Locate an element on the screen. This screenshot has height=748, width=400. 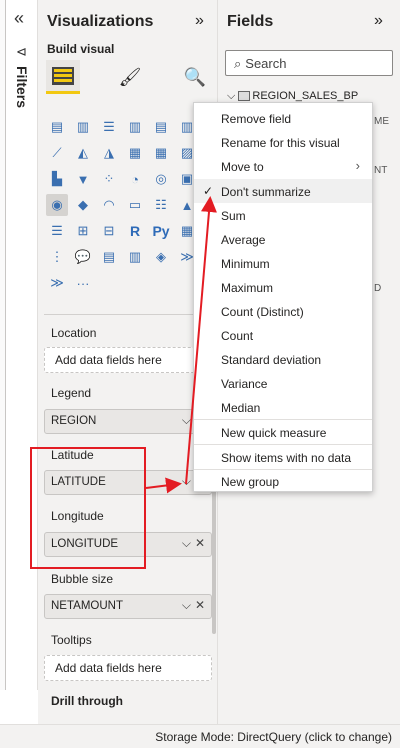
smart-narrative-icon: ▤ is located at coordinates (109, 257).